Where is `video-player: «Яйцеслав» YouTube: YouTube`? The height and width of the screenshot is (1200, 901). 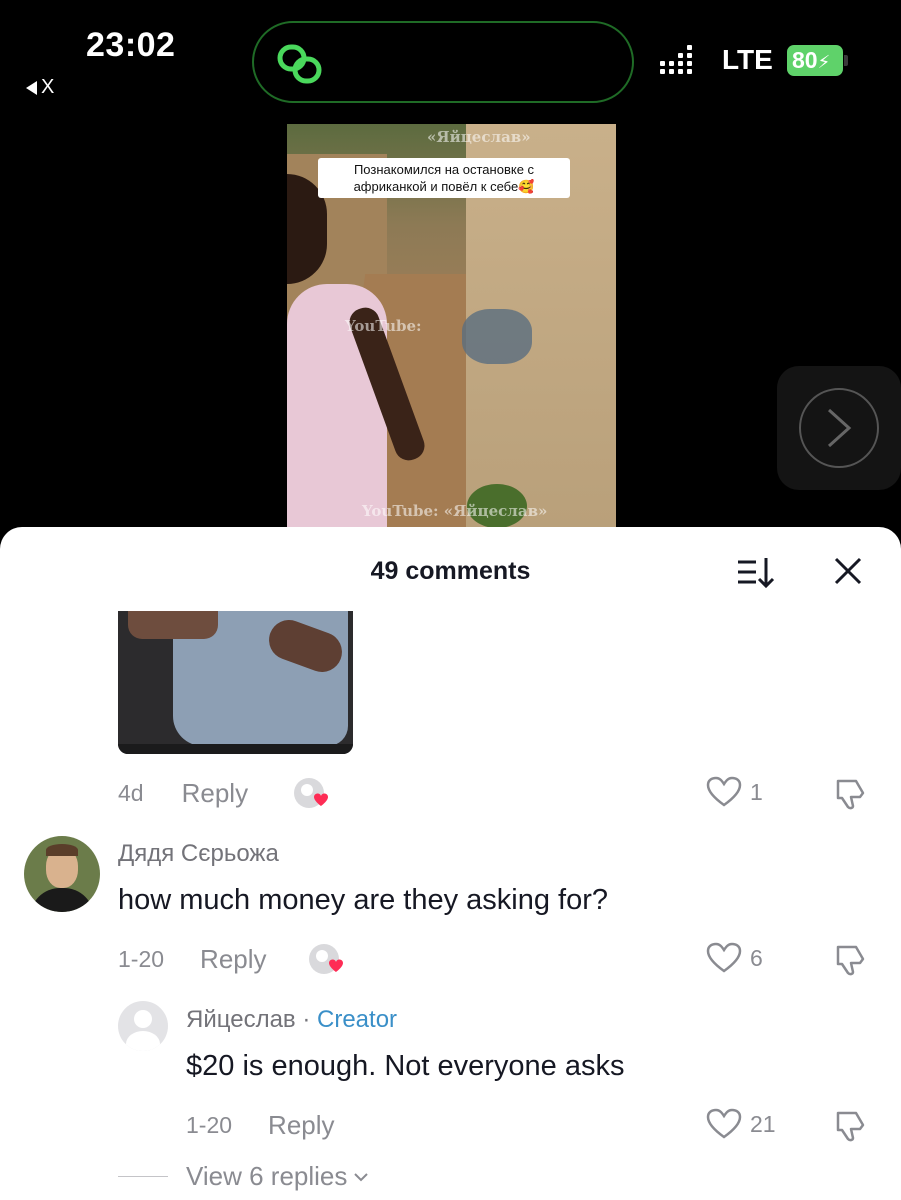
video-player: «Яйцеслав» YouTube: YouTube is located at coordinates (451, 326).